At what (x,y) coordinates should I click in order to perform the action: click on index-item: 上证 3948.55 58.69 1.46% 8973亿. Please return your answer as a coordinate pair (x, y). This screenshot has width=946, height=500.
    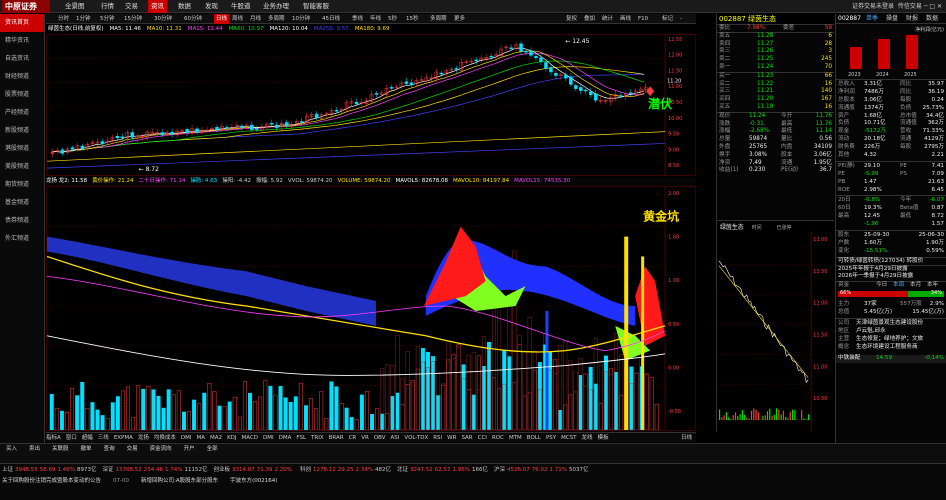
    Looking at the image, I should click on (49, 470).